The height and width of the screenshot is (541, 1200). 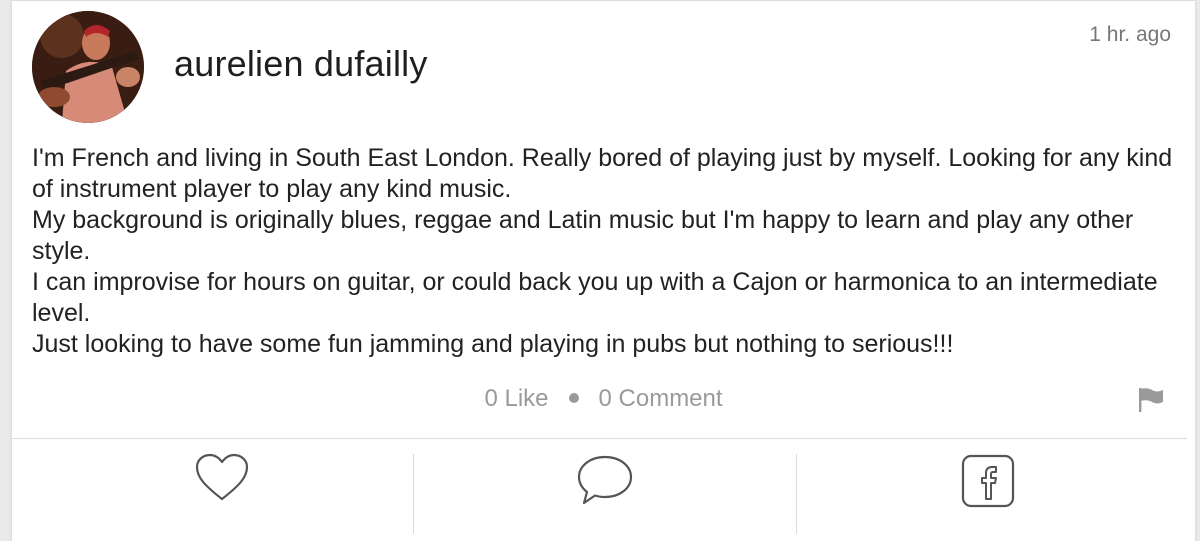 I want to click on separator-dot, so click(x=573, y=397).